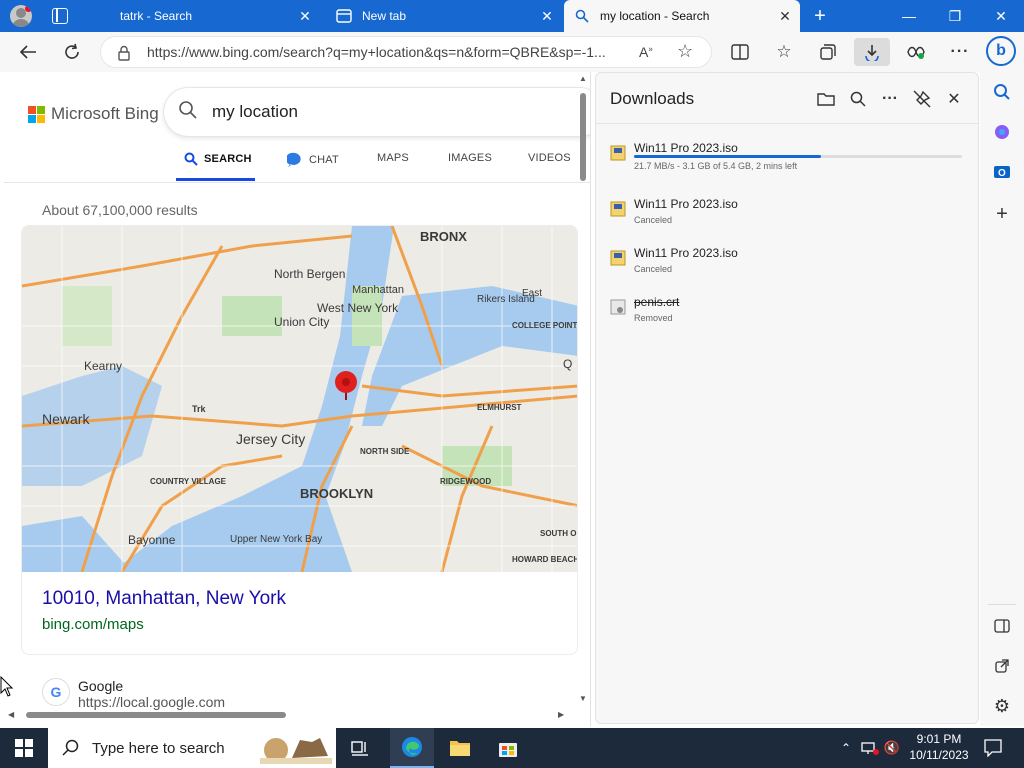  Describe the element at coordinates (787, 123) in the screenshot. I see `divider` at that location.